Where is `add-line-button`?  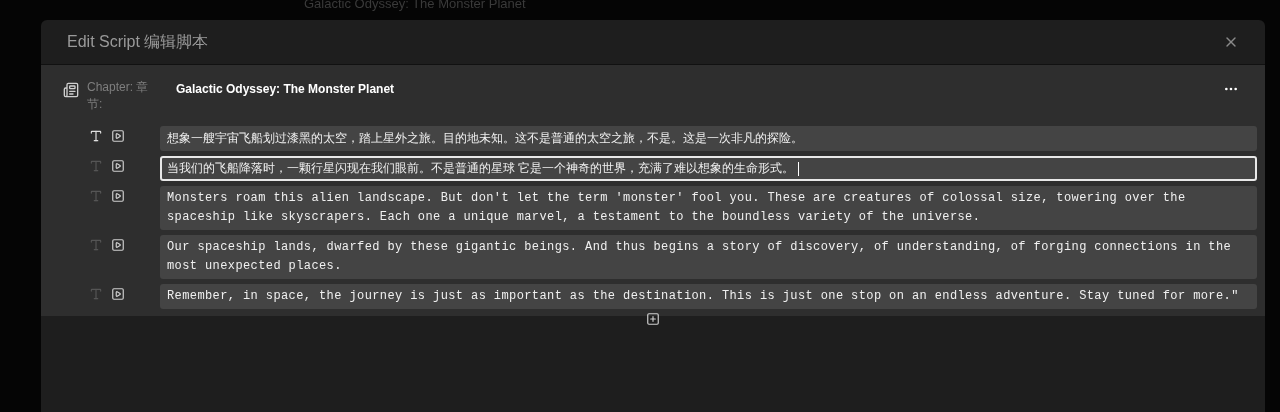 add-line-button is located at coordinates (653, 319).